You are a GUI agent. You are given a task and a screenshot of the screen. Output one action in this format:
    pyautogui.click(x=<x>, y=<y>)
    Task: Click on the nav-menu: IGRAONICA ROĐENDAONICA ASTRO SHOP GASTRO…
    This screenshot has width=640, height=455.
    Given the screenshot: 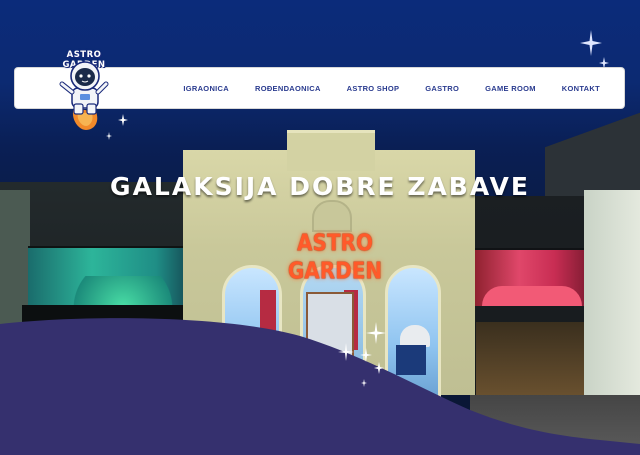 What is the action you would take?
    pyautogui.click(x=391, y=88)
    